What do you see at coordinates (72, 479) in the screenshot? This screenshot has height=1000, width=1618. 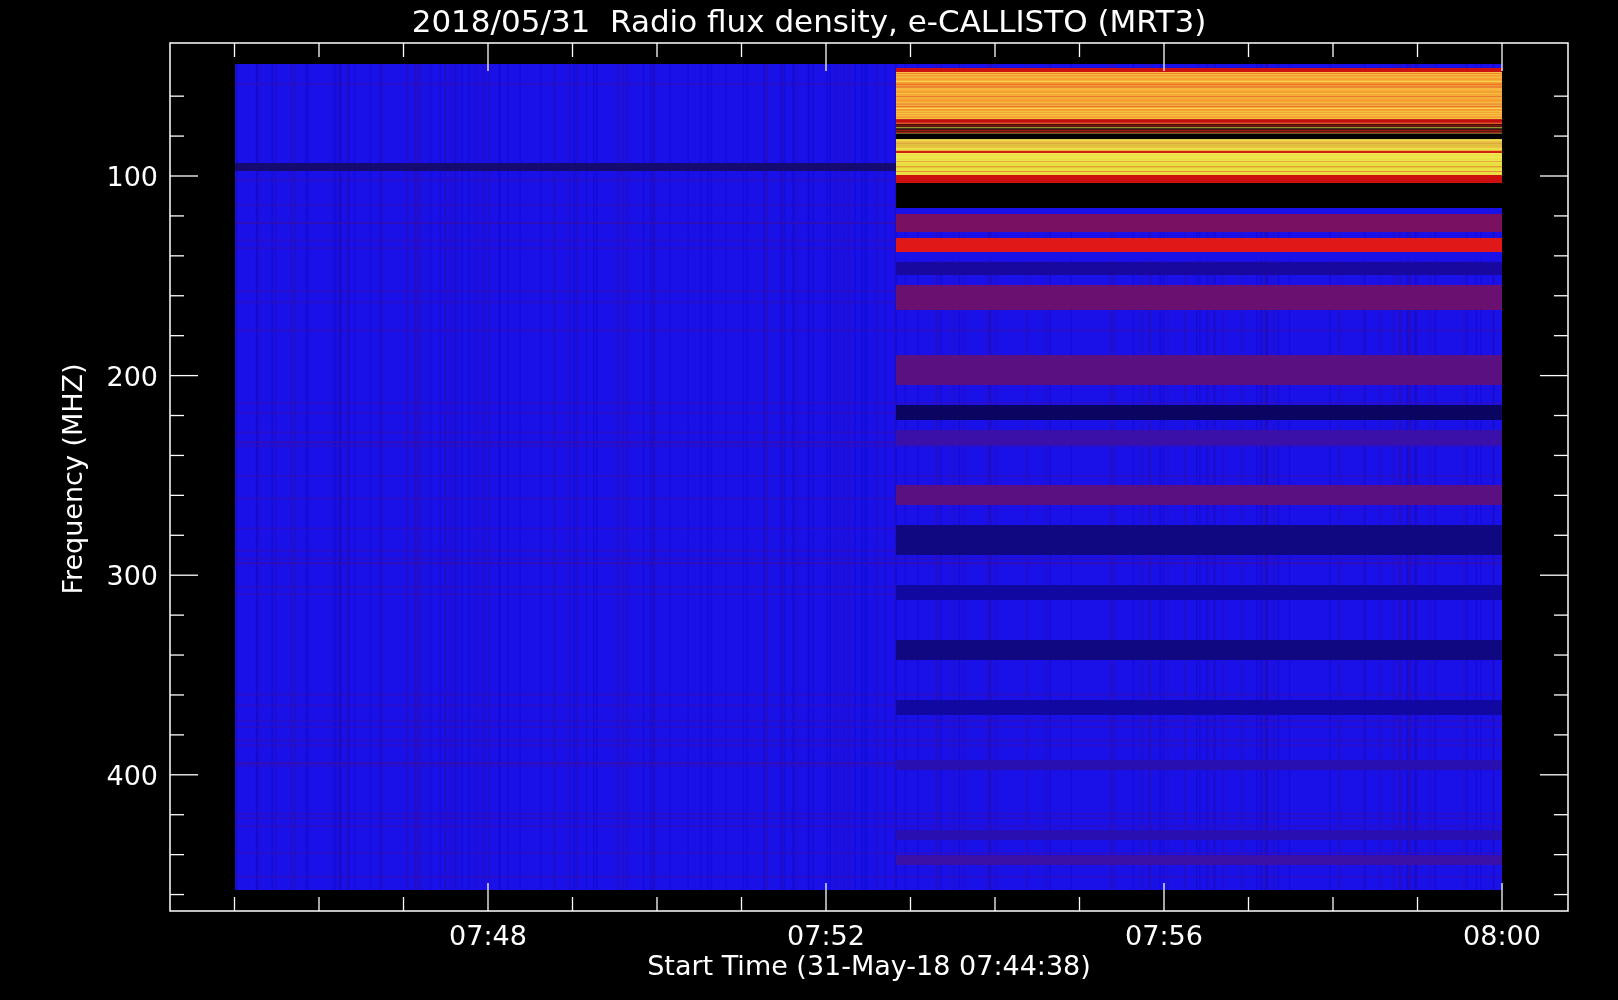 I see `y-axis-label: Frequency (MHZ)` at bounding box center [72, 479].